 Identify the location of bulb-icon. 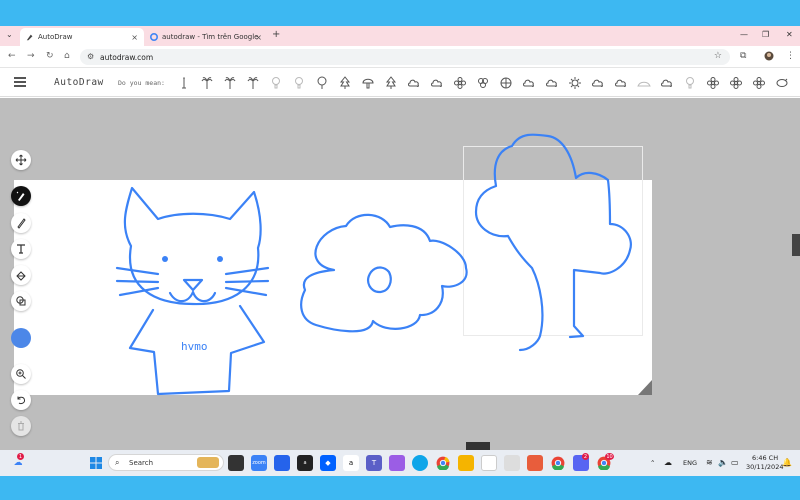
(689, 83).